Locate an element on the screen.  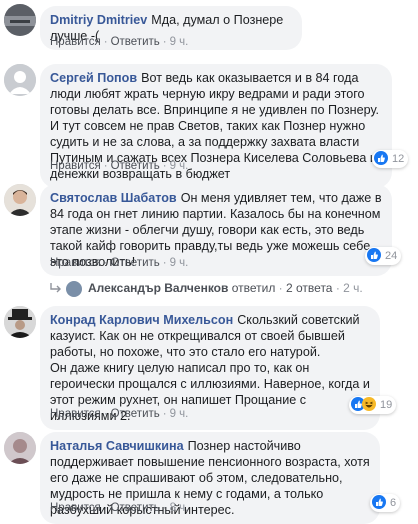
comment-actions: Нравится · Ответить · 8 ч. is located at coordinates (119, 508).